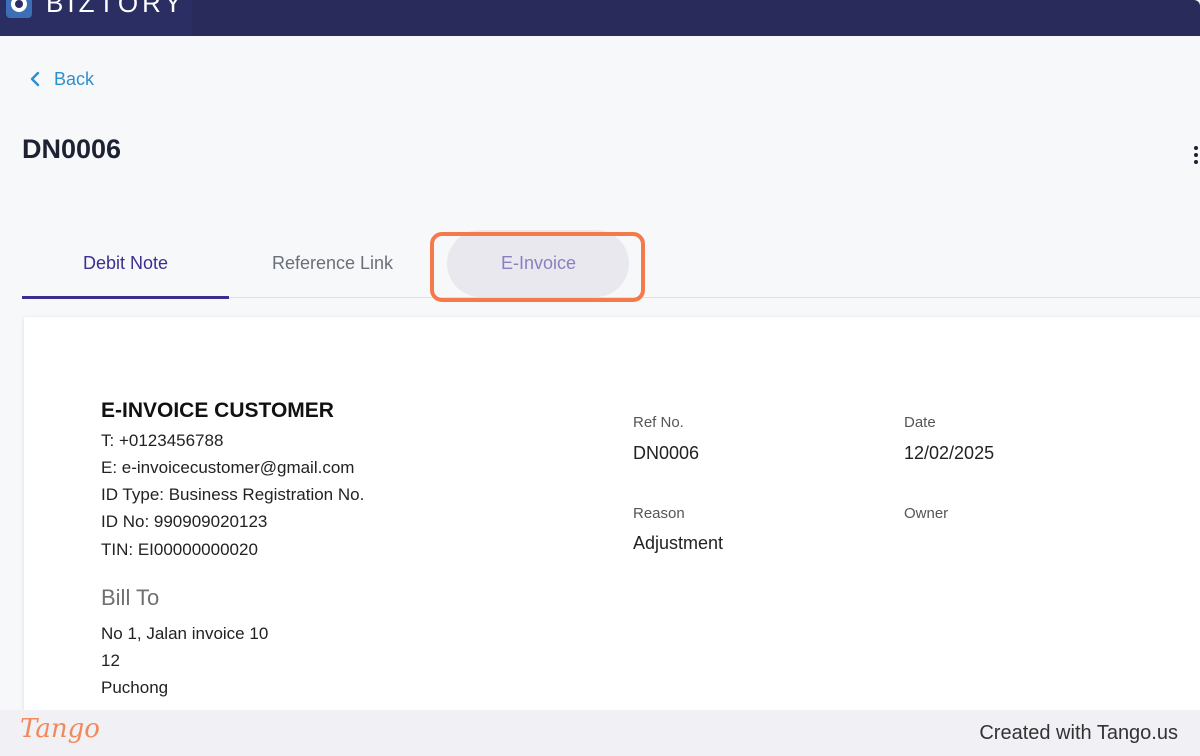 The height and width of the screenshot is (756, 1200). I want to click on back-label: Back, so click(74, 78).